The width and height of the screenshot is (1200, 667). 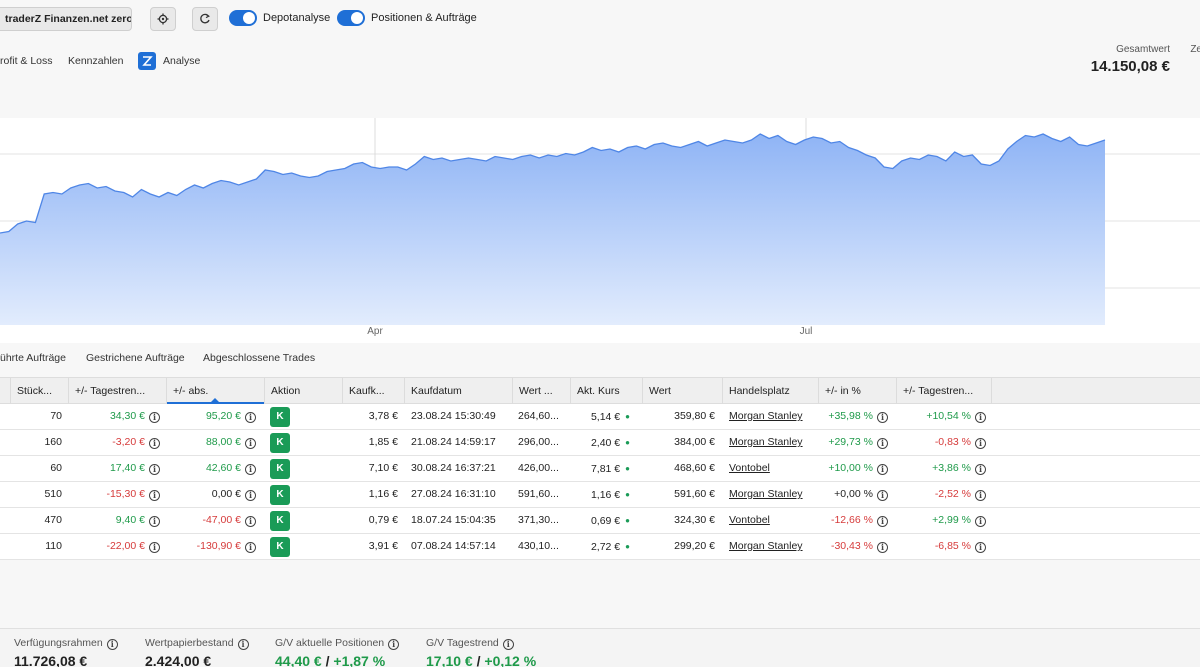 I want to click on col-handelsplatz: Handelsplatz, so click(x=770, y=391).